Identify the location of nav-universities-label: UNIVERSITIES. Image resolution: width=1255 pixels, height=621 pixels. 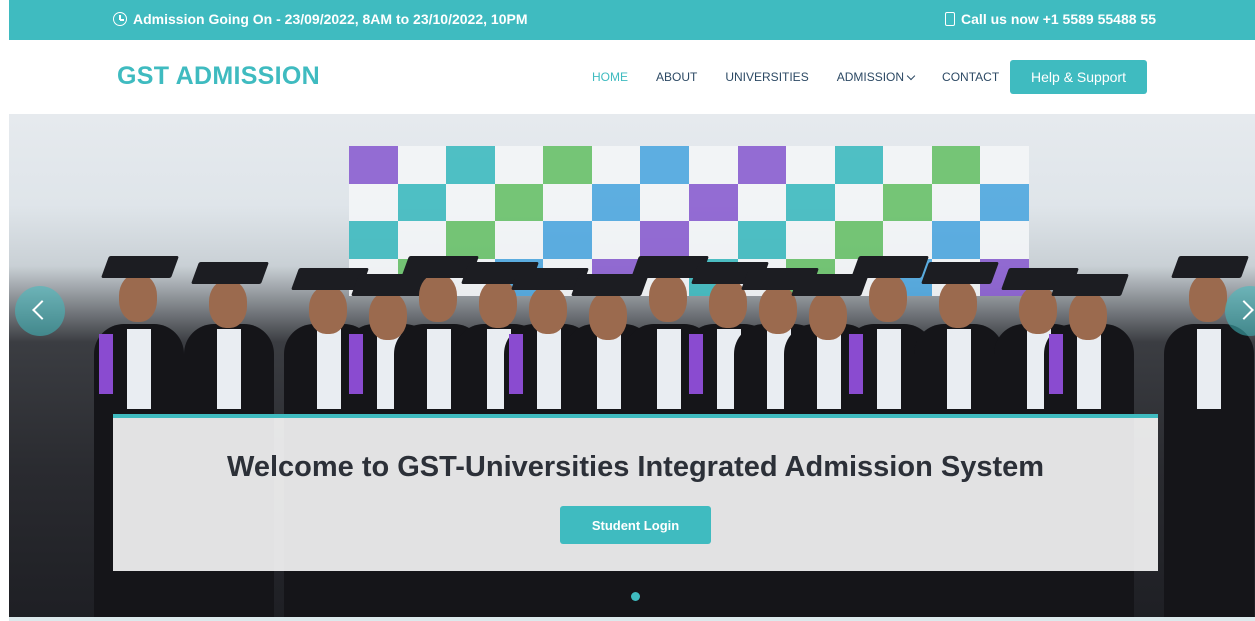
(766, 77).